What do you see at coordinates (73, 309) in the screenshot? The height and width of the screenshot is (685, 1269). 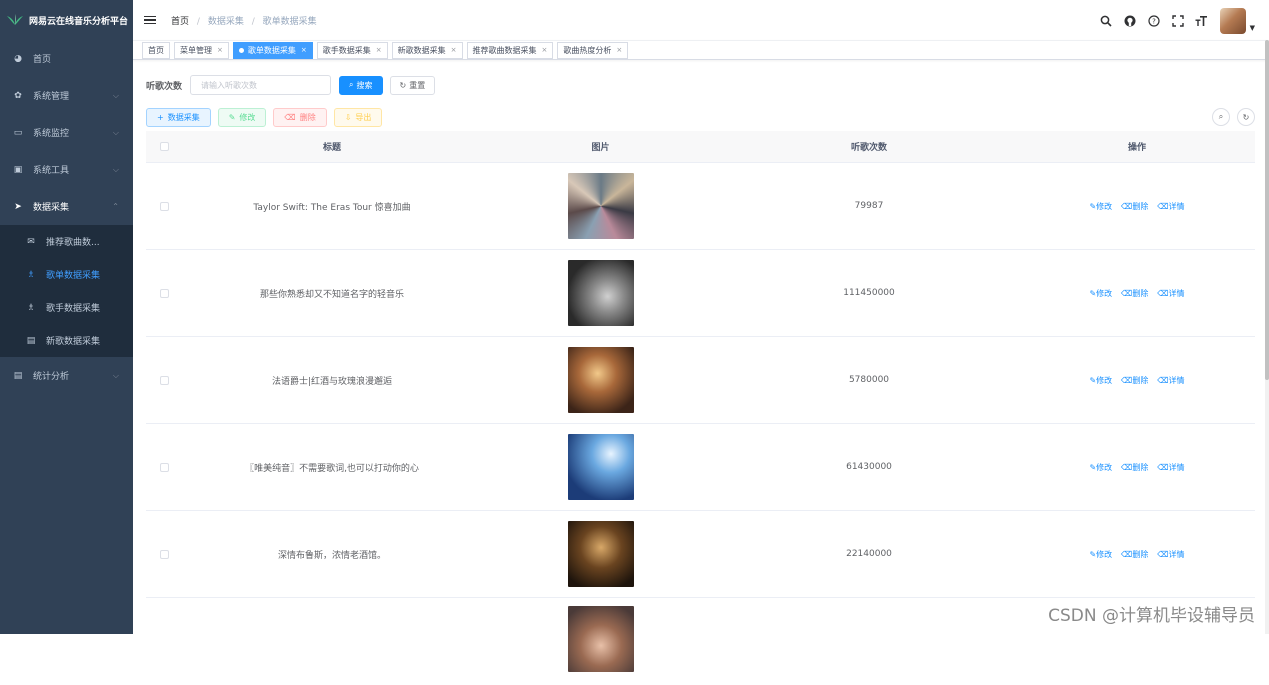 I see `submenu-label: 歌手数据采集` at bounding box center [73, 309].